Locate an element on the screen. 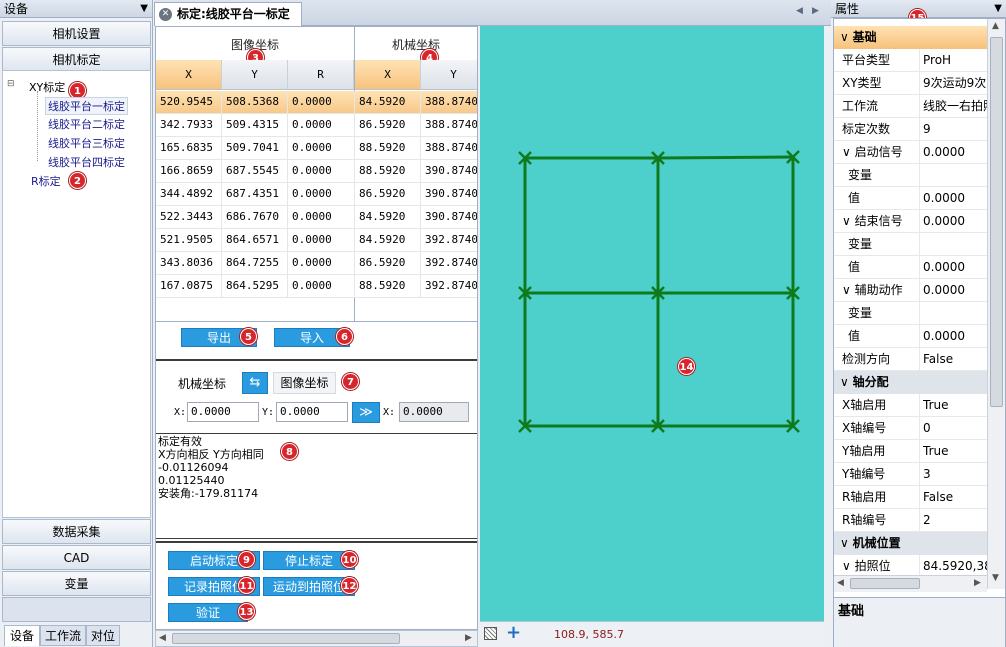 Image resolution: width=1006 pixels, height=647 pixels. table-cell: 508.5368 is located at coordinates (255, 102).